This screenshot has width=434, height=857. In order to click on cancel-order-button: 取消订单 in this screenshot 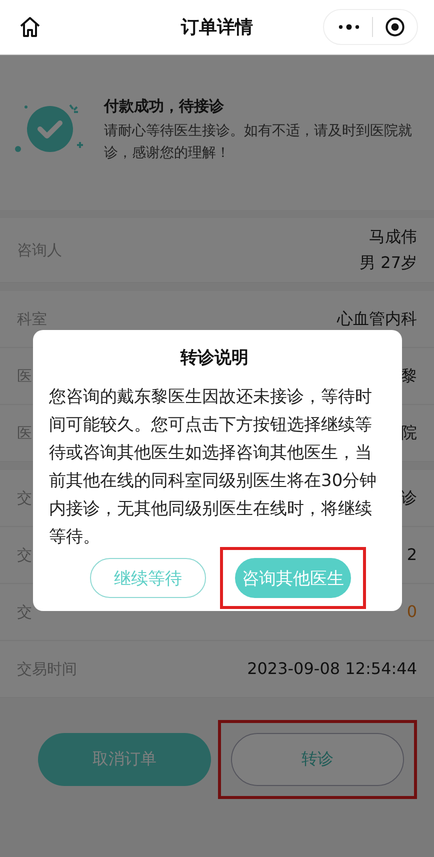, I will do `click(124, 759)`.